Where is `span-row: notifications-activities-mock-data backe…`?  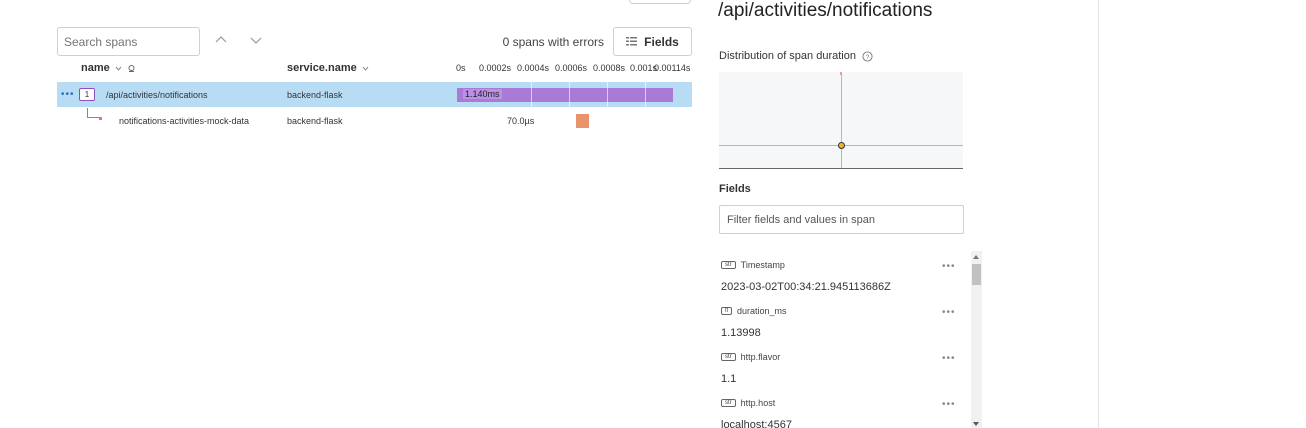
span-row: notifications-activities-mock-data backe… is located at coordinates (374, 120).